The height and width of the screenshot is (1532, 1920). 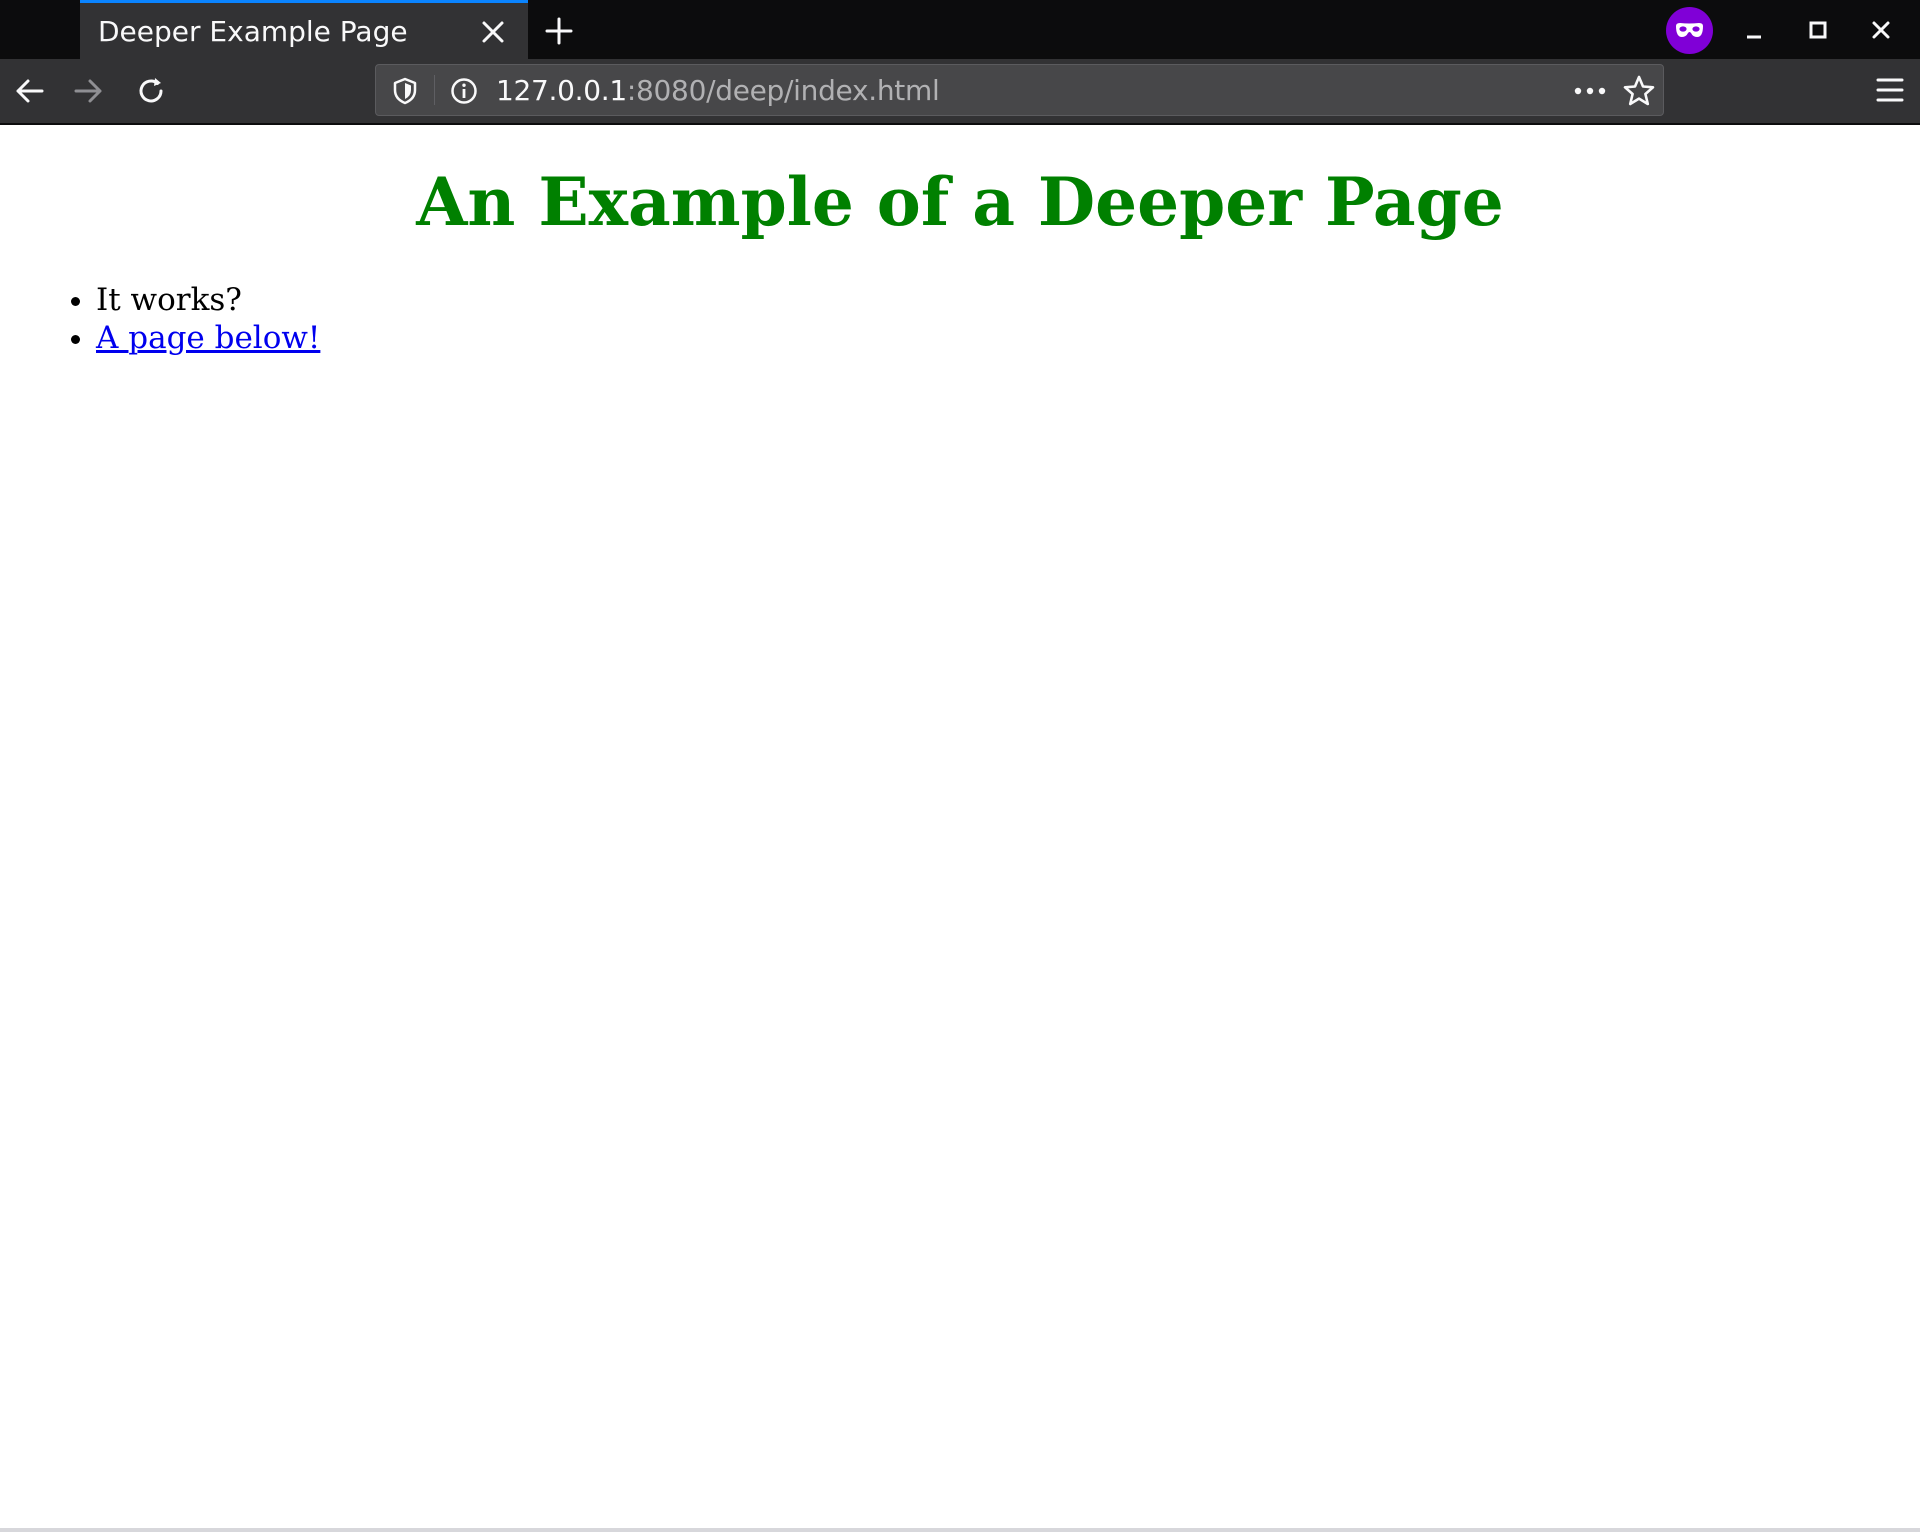 What do you see at coordinates (561, 90) in the screenshot?
I see `url-host: 127.0.0.1` at bounding box center [561, 90].